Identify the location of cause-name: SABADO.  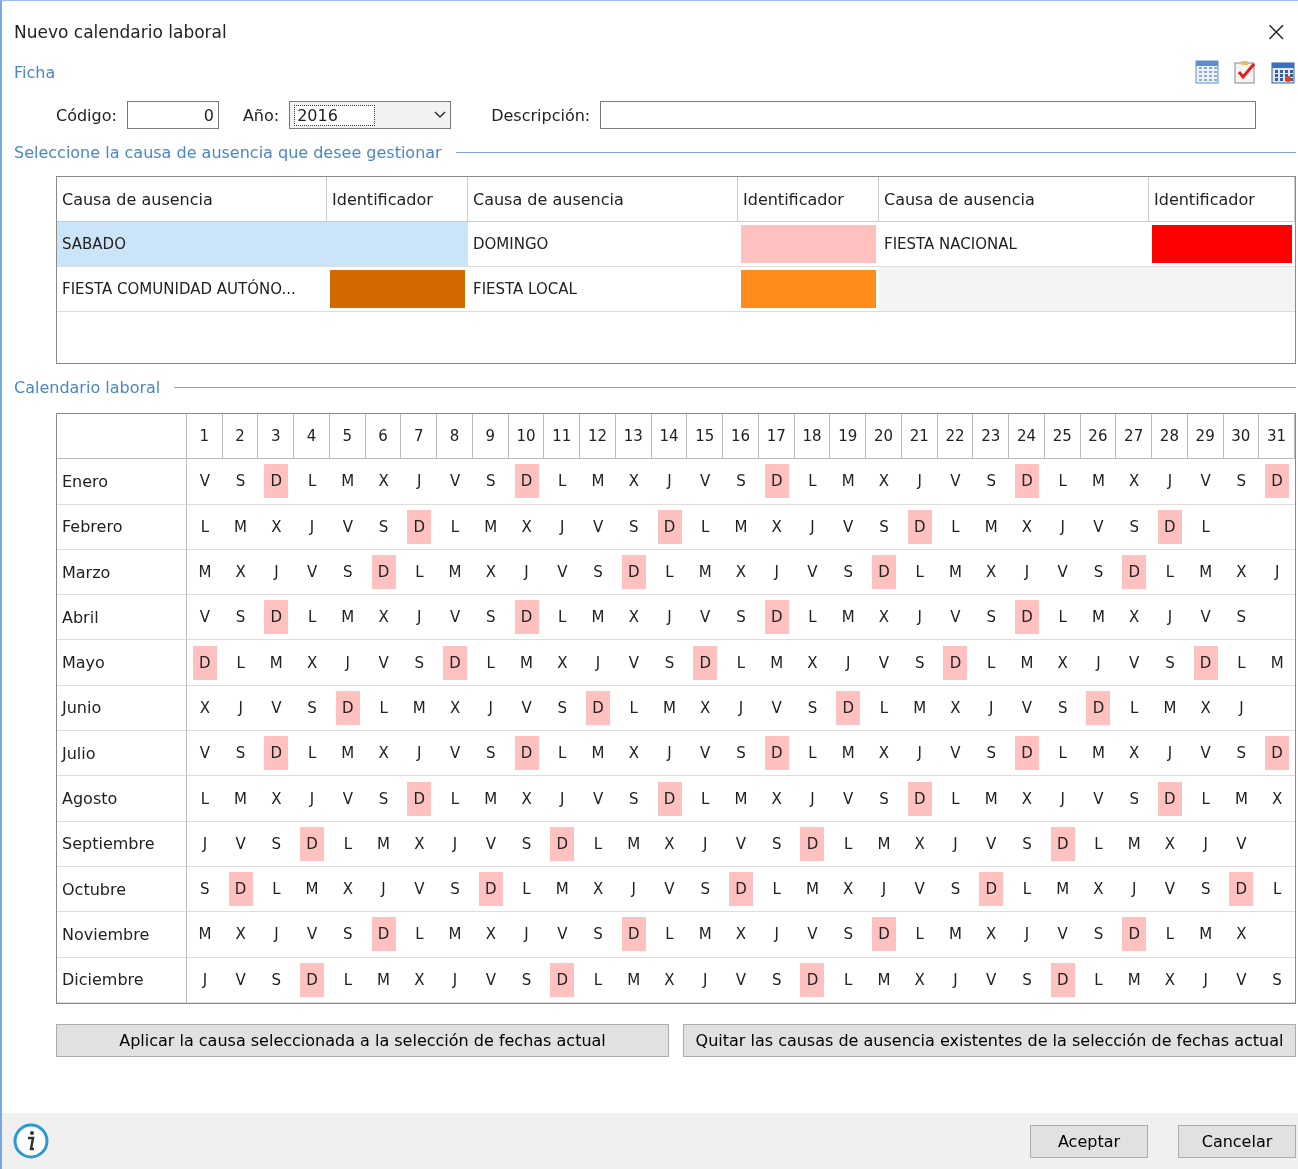
(192, 244).